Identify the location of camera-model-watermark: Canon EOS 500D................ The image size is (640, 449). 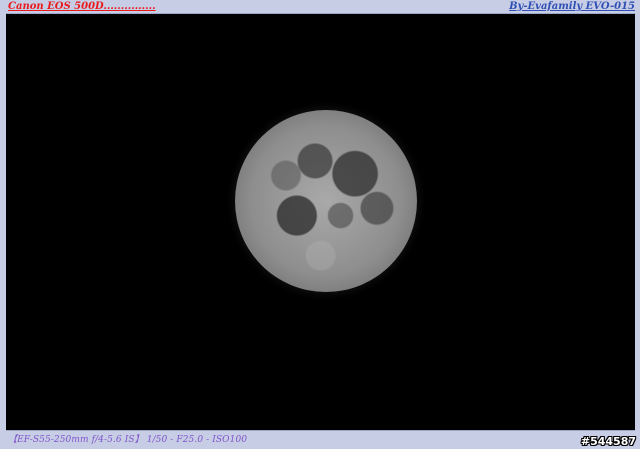
(82, 6).